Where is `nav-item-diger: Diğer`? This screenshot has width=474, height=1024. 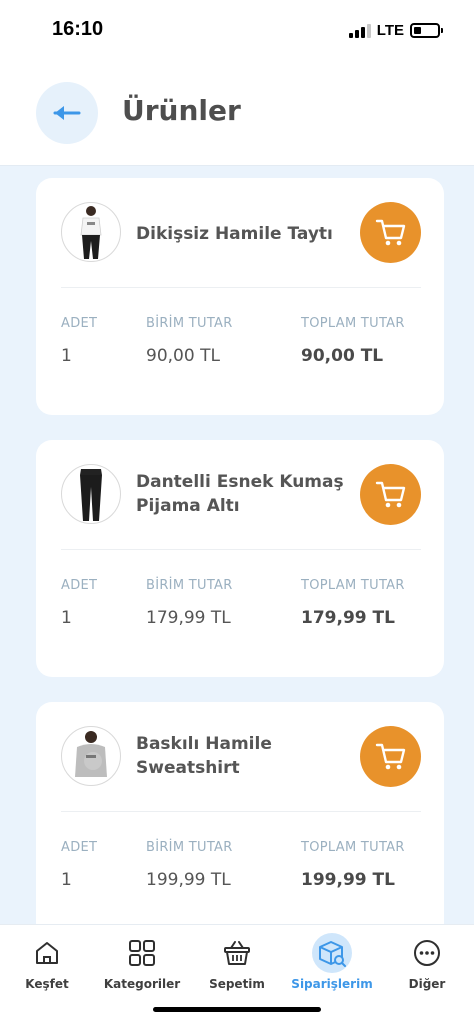 nav-item-diger: Diğer is located at coordinates (427, 962).